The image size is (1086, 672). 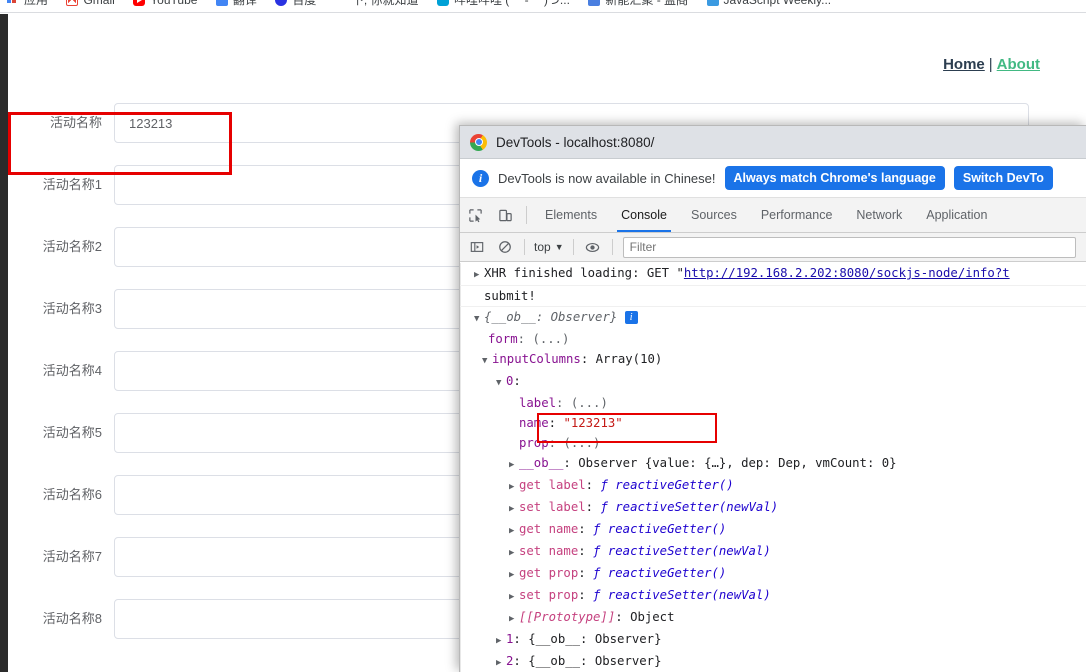 What do you see at coordinates (549, 247) in the screenshot?
I see `console-context-selector: top ▼` at bounding box center [549, 247].